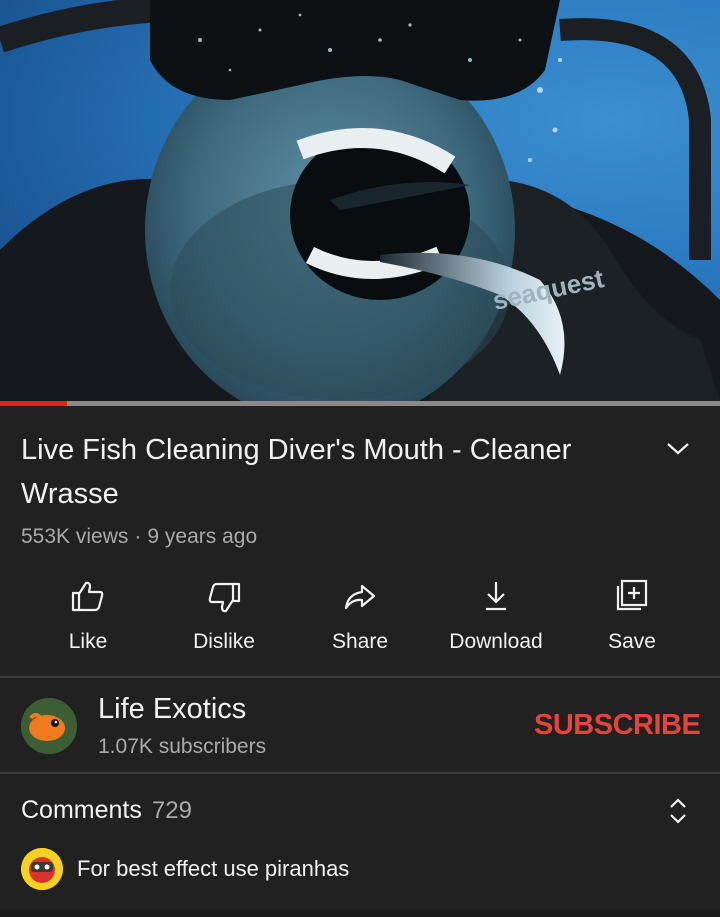 This screenshot has width=720, height=917. I want to click on comments-header: Comments 729, so click(106, 810).